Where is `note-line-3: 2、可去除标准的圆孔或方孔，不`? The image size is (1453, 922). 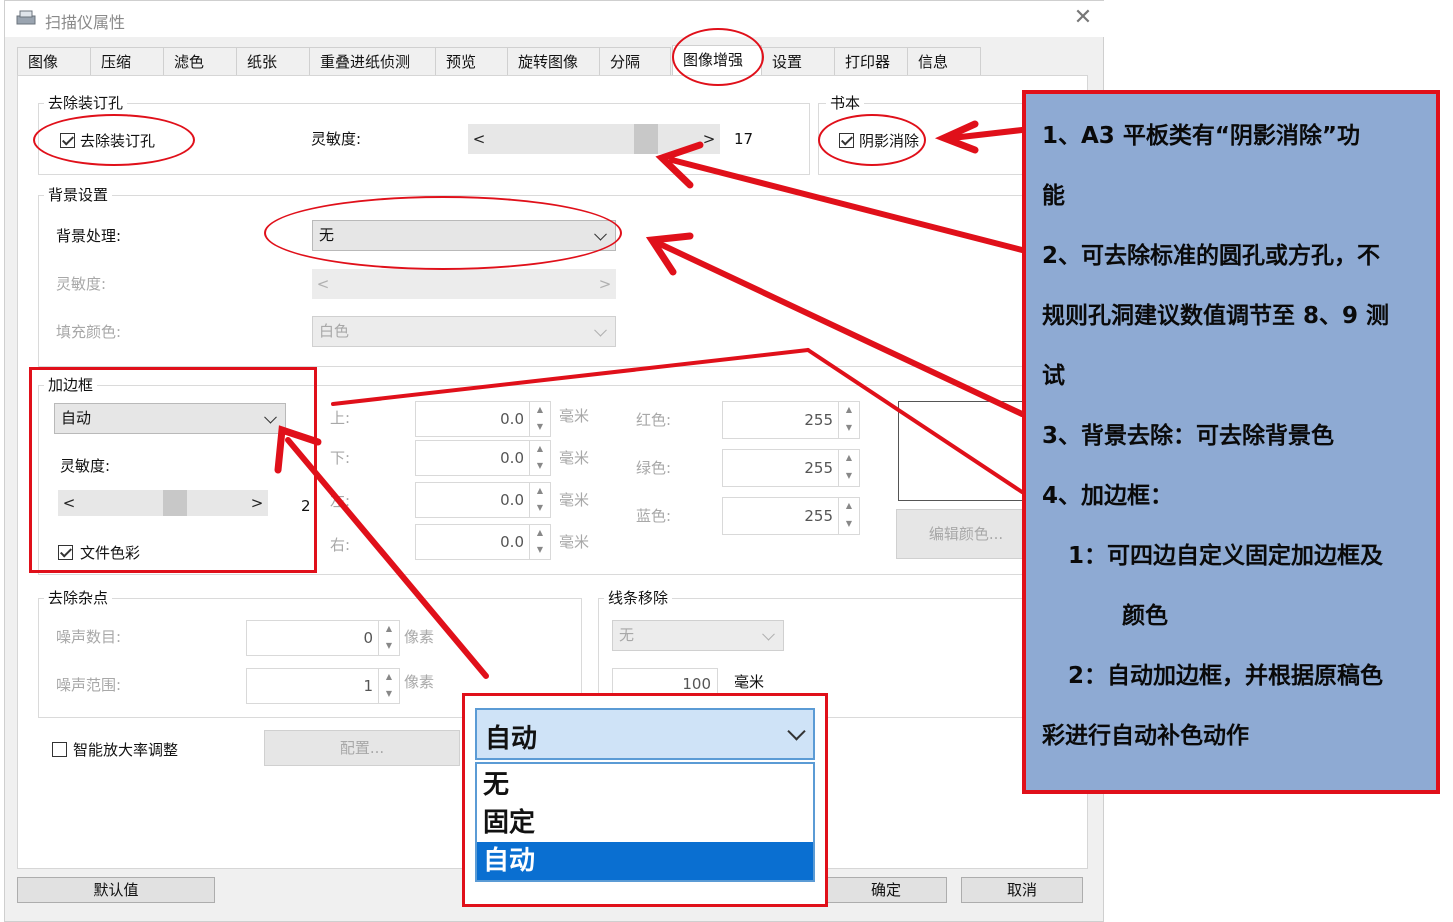
note-line-3: 2、可去除标准的圆孔或方孔，不 is located at coordinates (1211, 256).